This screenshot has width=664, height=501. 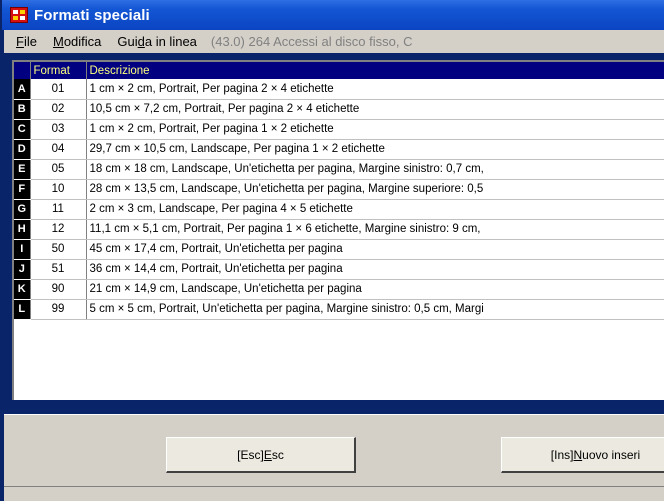 What do you see at coordinates (58, 109) in the screenshot?
I see `format-cell: 02` at bounding box center [58, 109].